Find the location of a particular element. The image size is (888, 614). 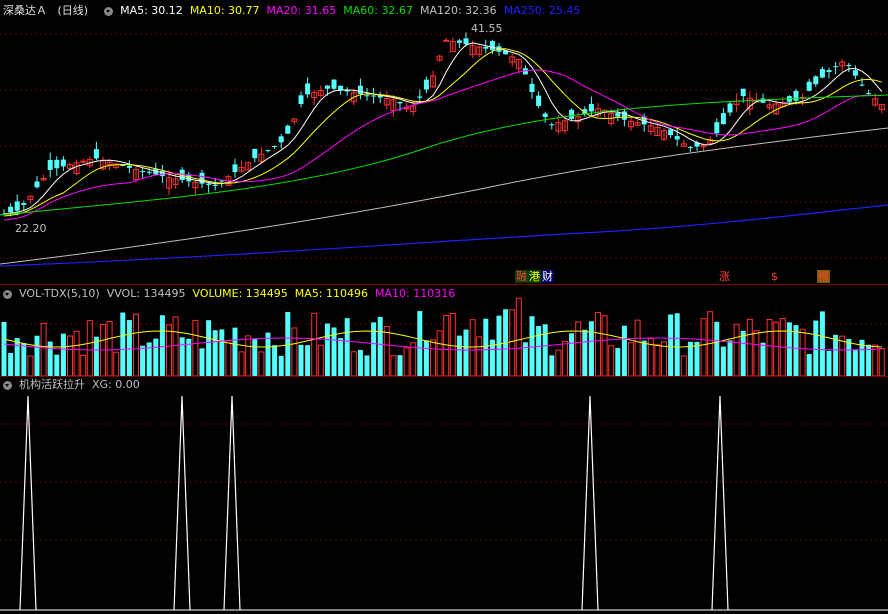

high-price-label: 41.55 is located at coordinates (487, 28).